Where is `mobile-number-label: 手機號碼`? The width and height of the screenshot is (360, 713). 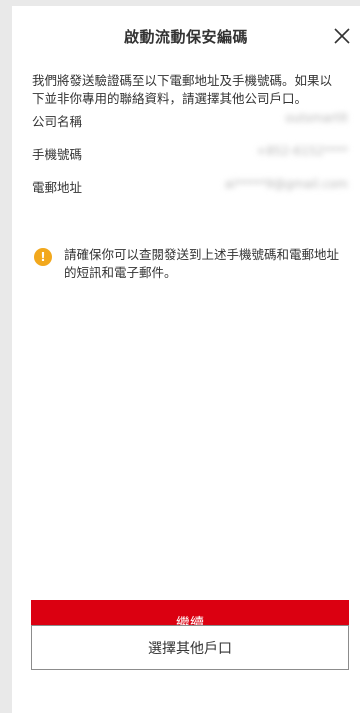
mobile-number-label: 手機號碼 is located at coordinates (57, 154).